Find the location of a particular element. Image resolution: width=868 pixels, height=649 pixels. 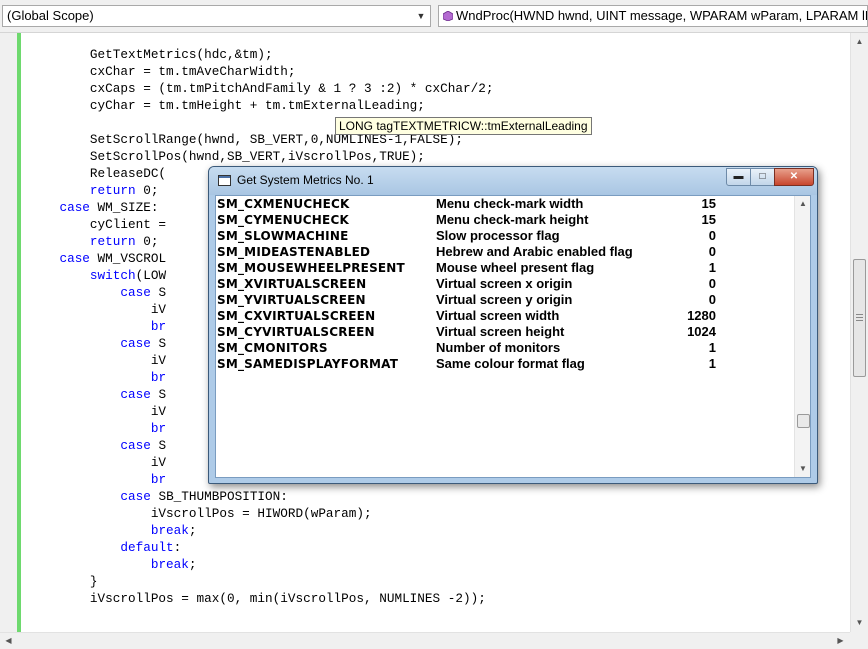

metric-name: SM_CMONITORS is located at coordinates (272, 348).